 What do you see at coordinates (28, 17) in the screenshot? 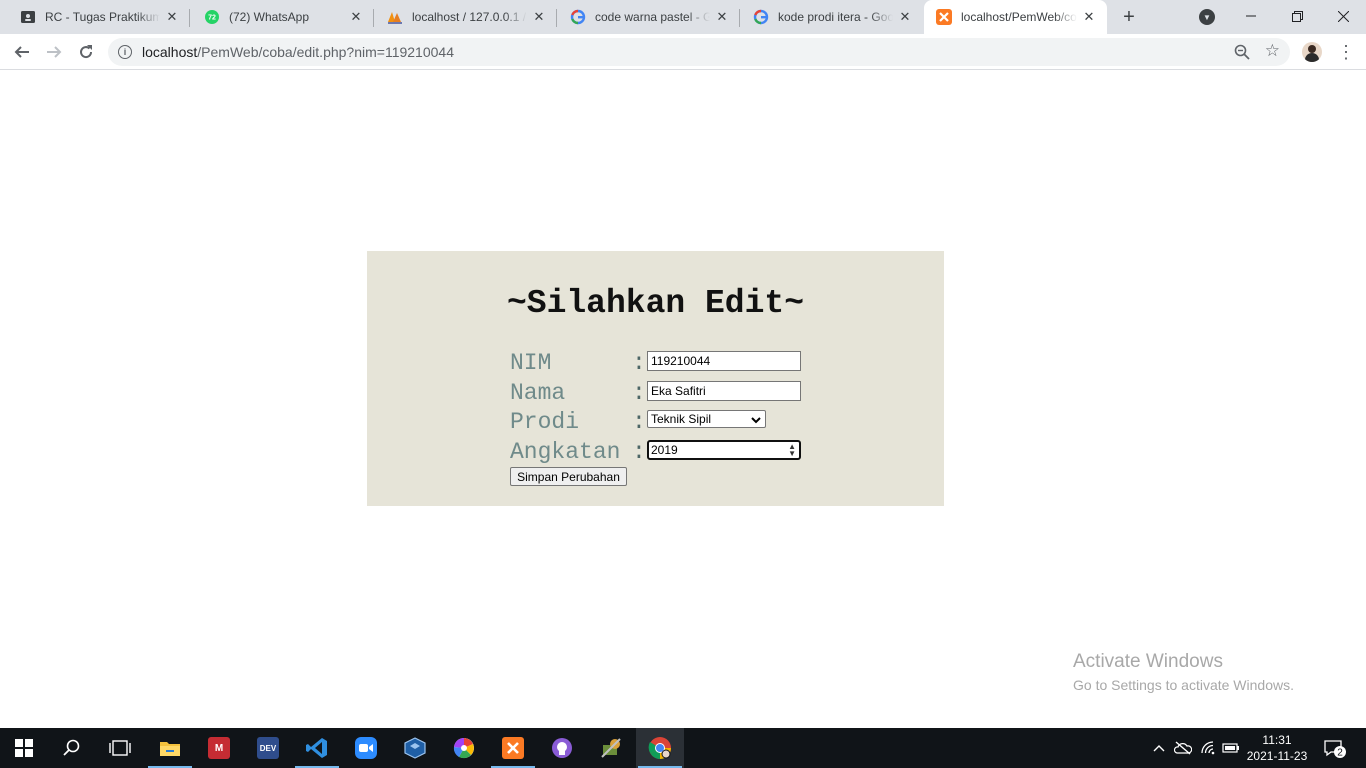
I see `classroom-icon` at bounding box center [28, 17].